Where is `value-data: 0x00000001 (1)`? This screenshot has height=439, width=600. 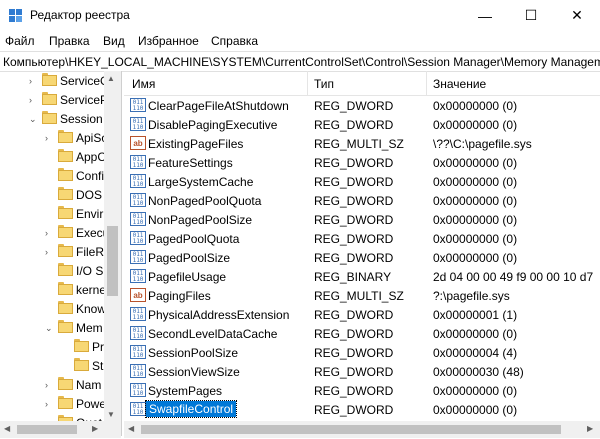 value-data: 0x00000001 (1) is located at coordinates (475, 315).